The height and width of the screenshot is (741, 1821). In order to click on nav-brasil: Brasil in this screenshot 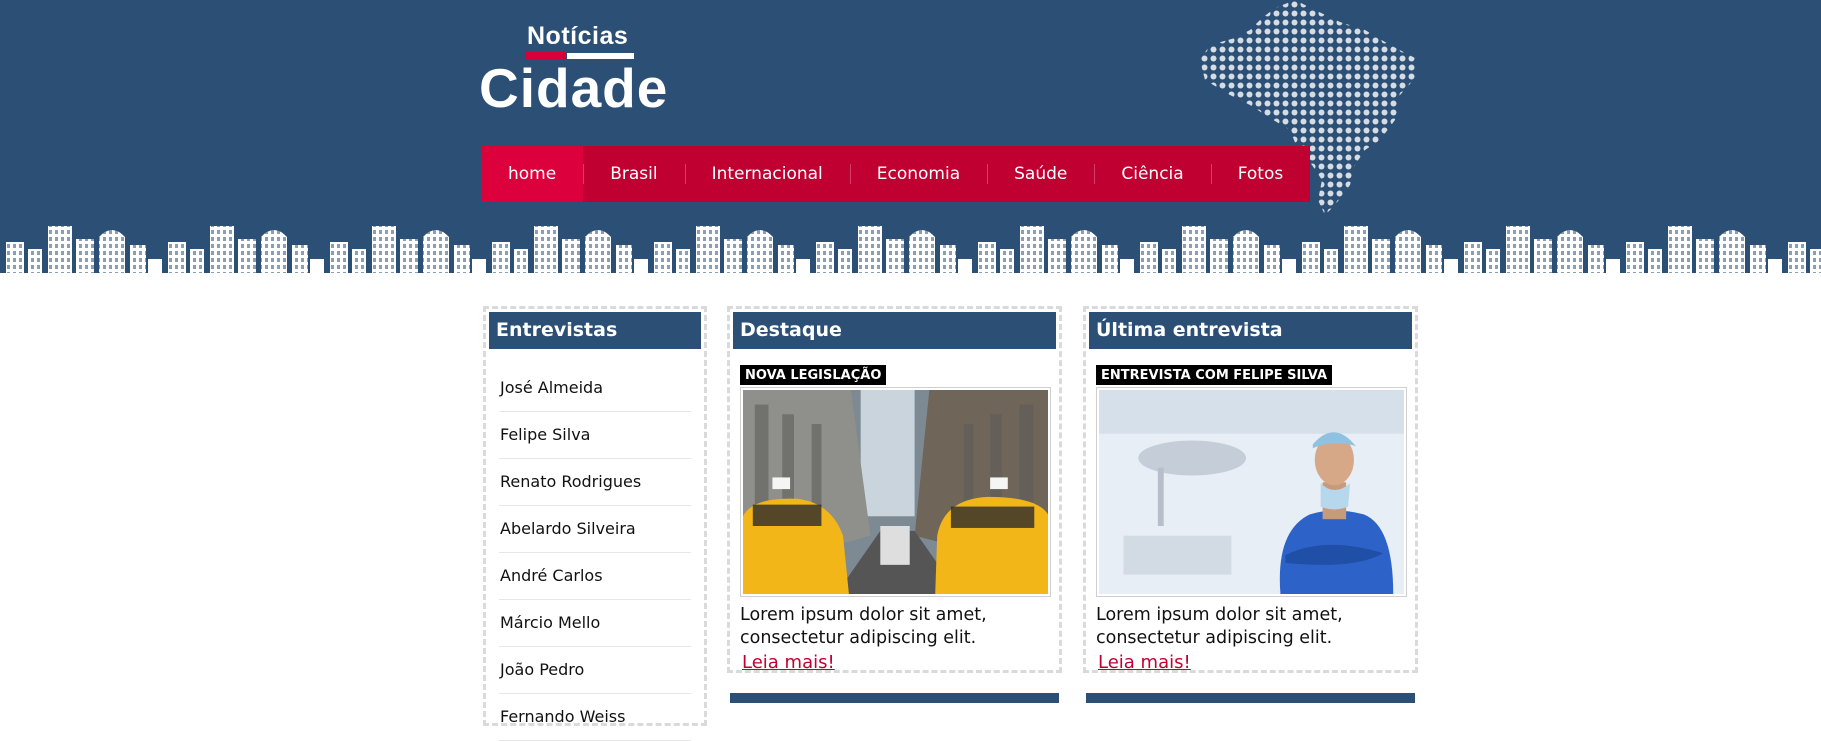, I will do `click(633, 174)`.